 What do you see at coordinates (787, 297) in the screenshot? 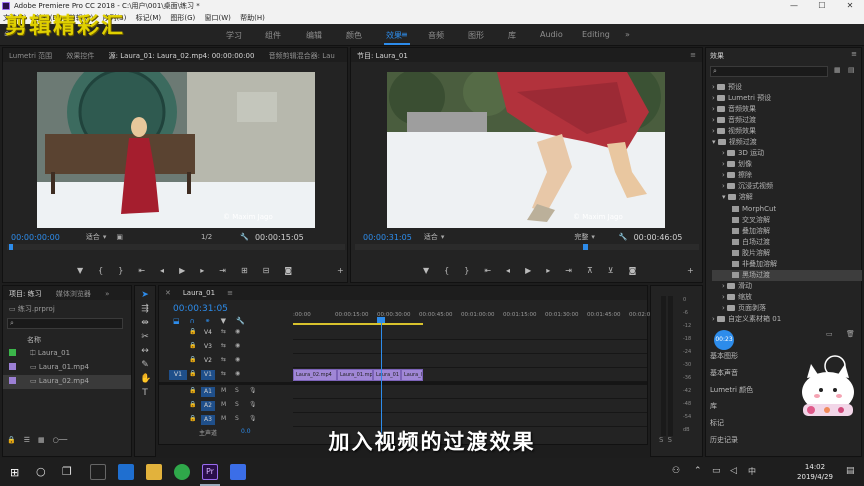
I see `effects-tree-item: › 缩放` at bounding box center [787, 297].